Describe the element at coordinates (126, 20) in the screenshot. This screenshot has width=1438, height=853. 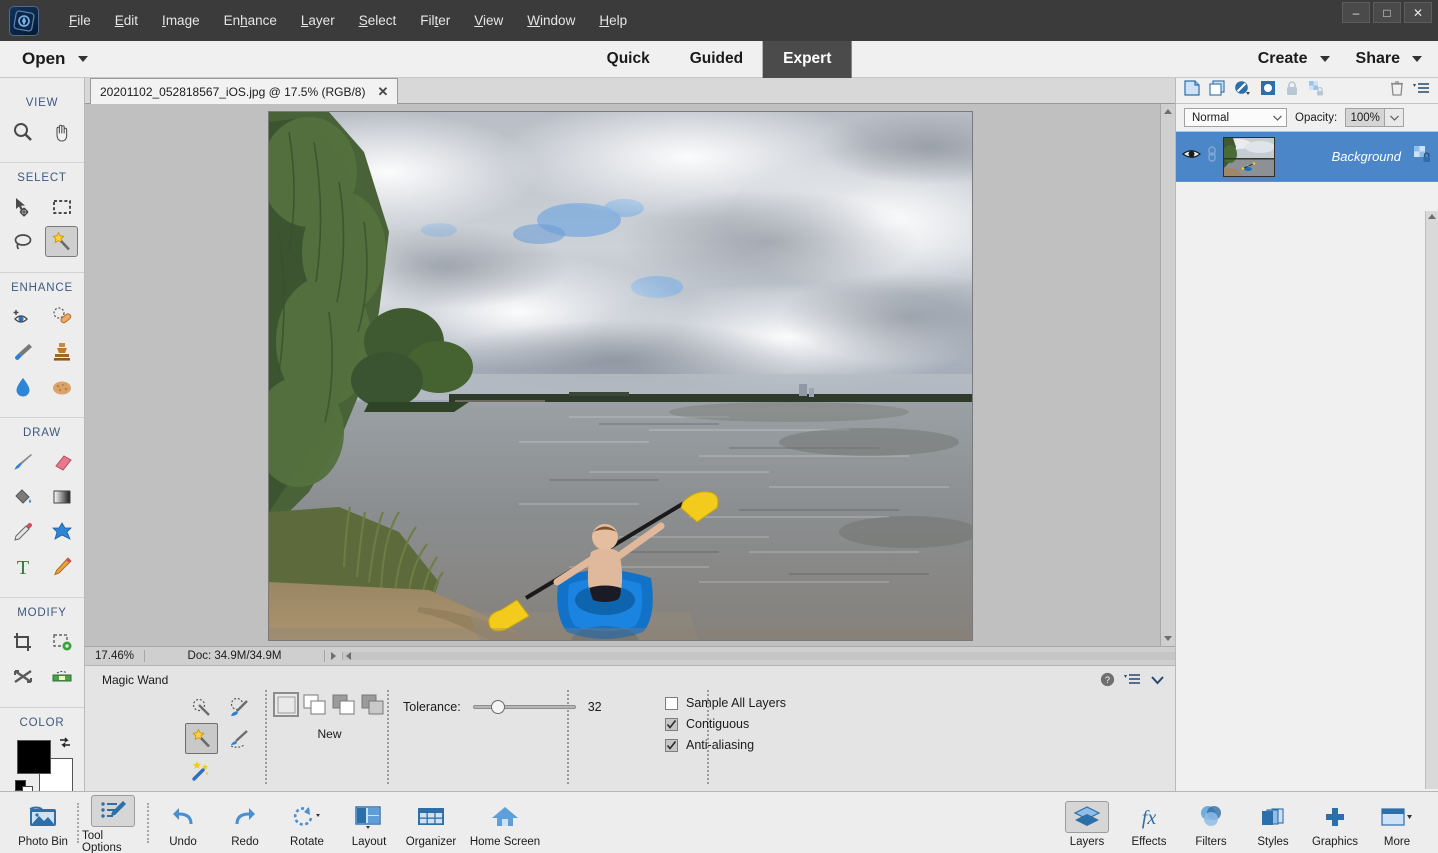
I see `menu-edit: Edit` at that location.